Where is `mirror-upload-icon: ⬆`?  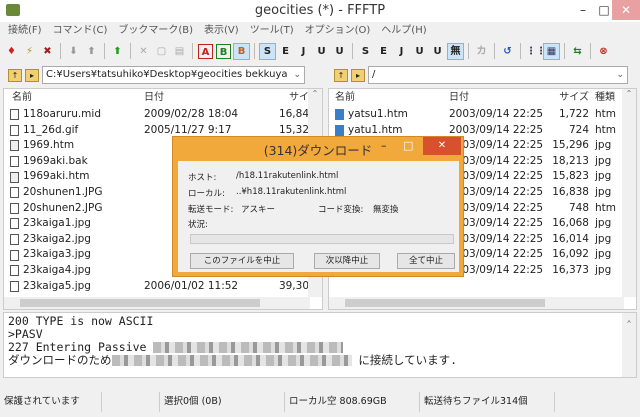
mirror-upload-icon: ⬆ is located at coordinates (117, 51).